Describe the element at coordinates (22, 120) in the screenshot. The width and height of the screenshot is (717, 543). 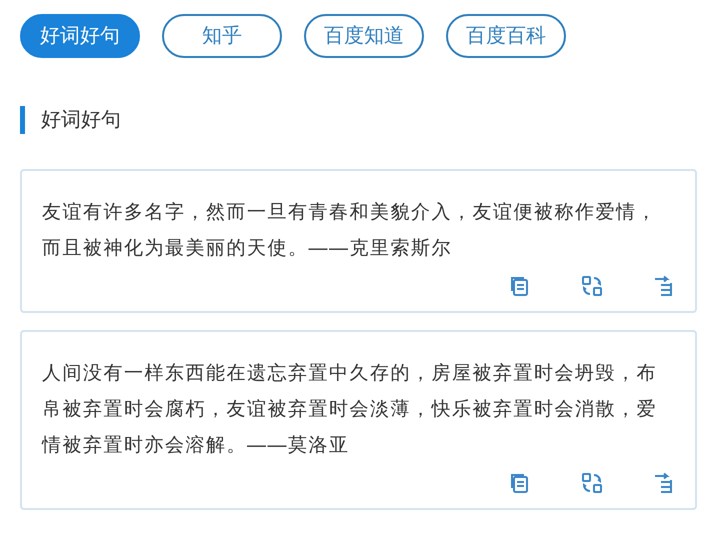
I see `section-marker` at that location.